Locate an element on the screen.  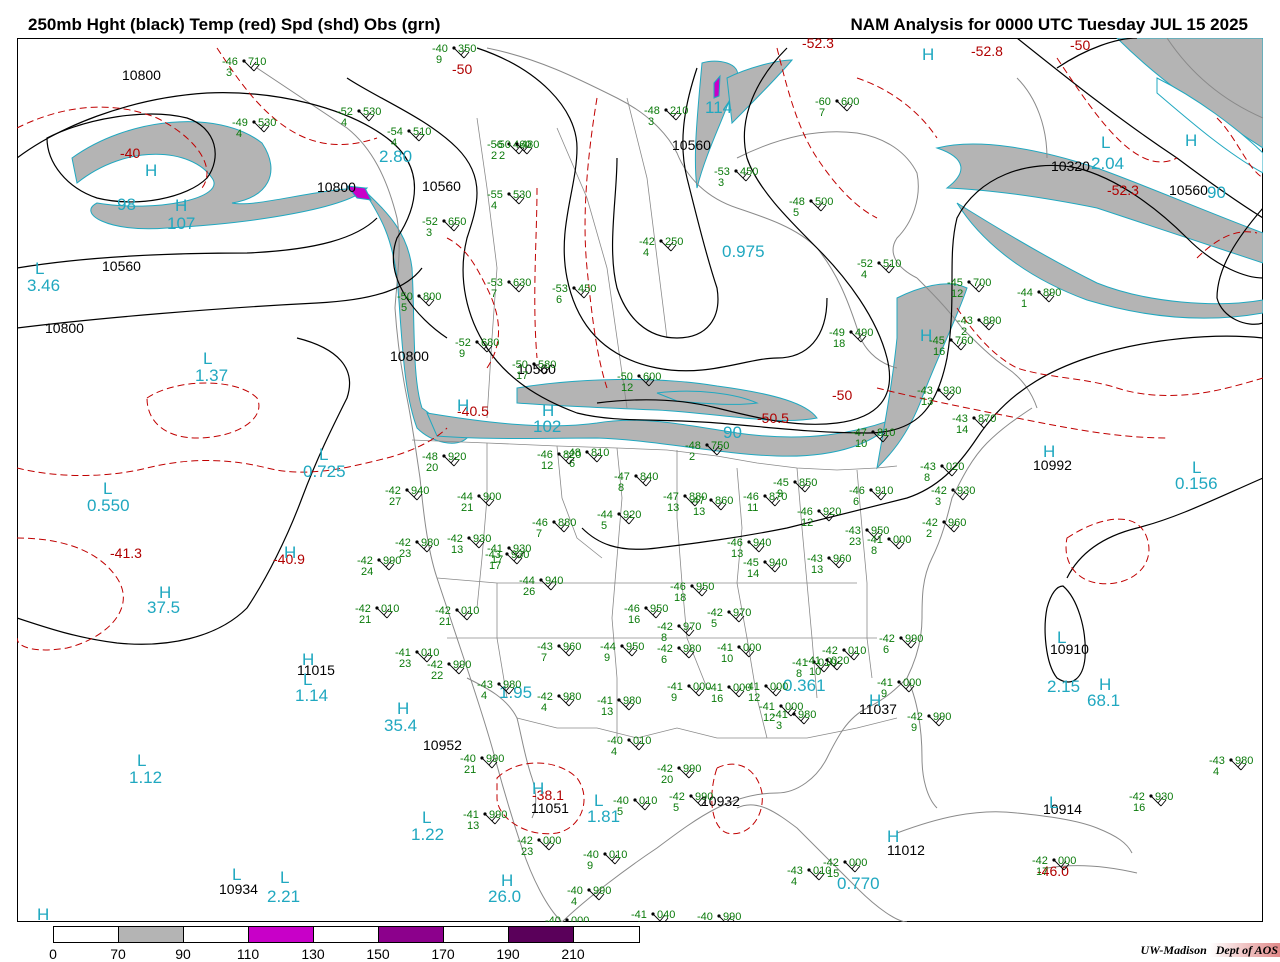
temperature-label: -52.8 is located at coordinates (987, 51).